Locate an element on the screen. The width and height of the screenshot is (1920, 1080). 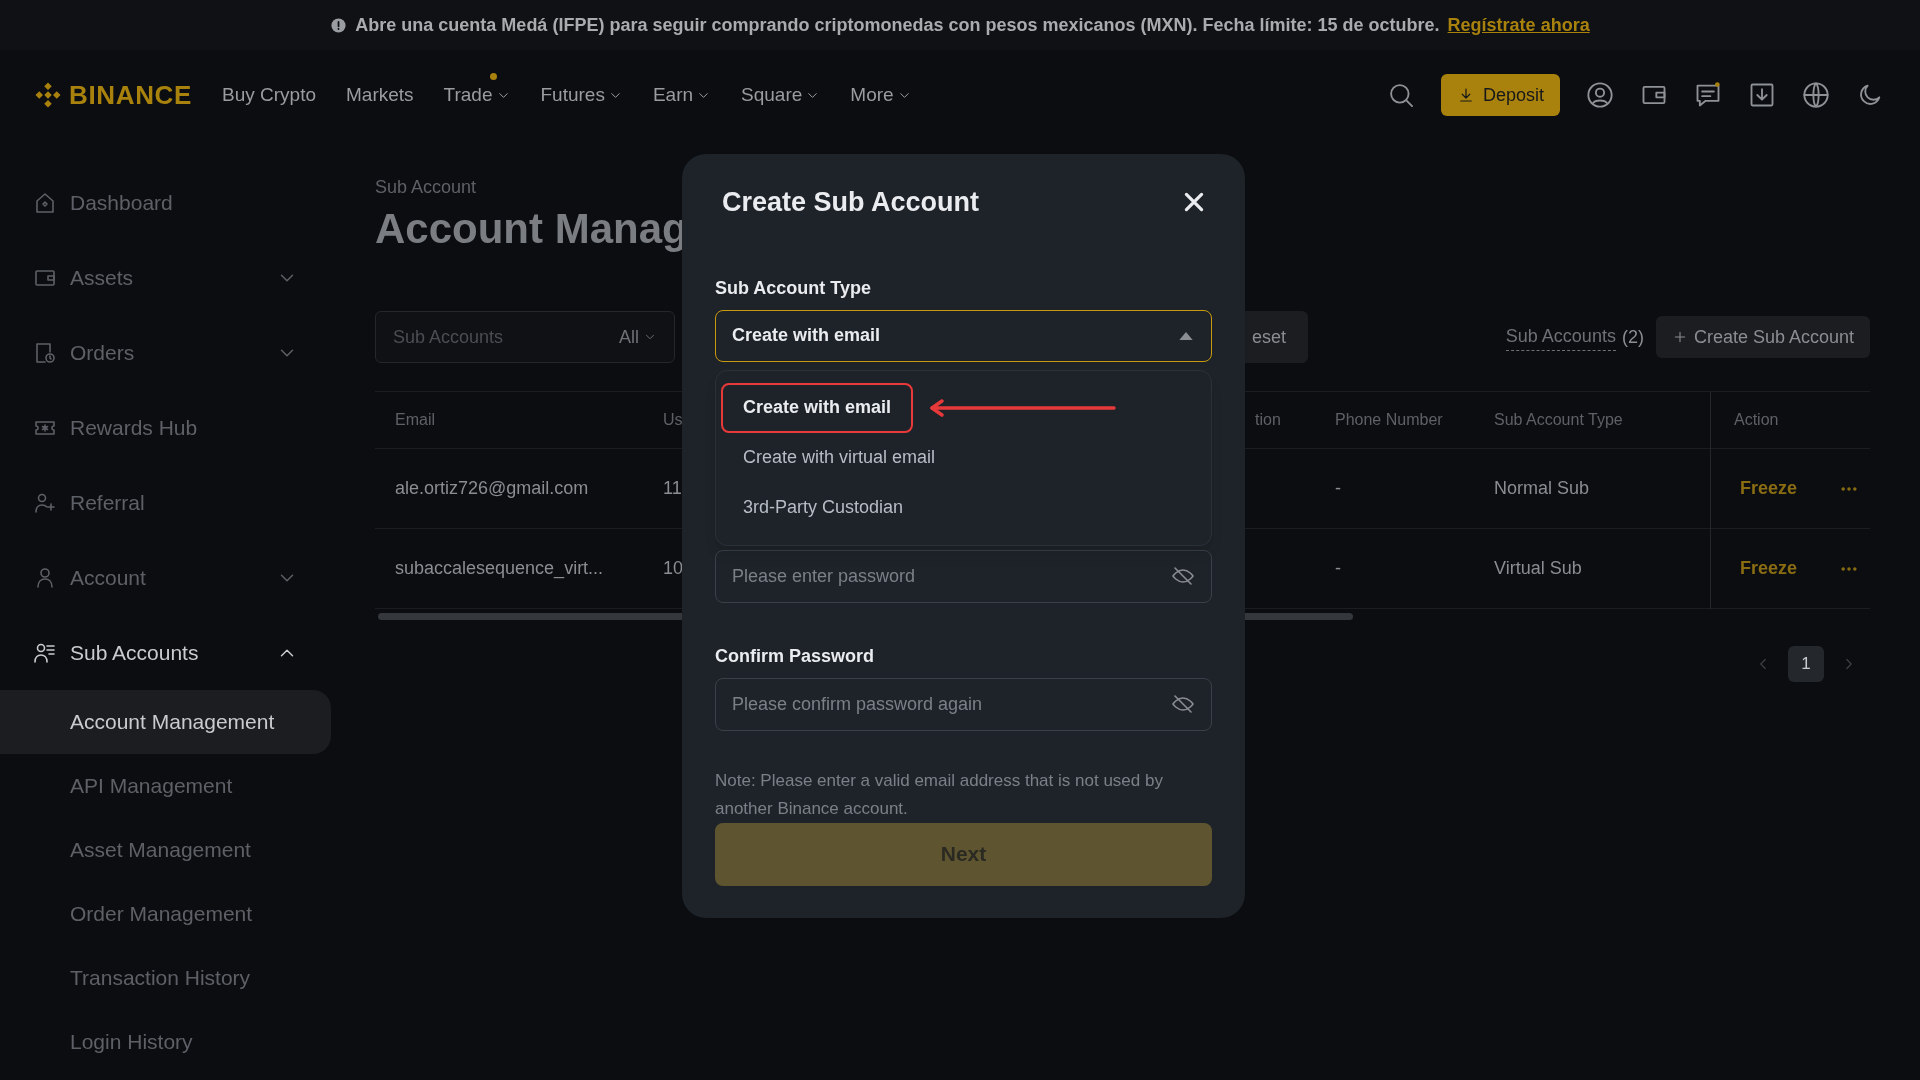
logo-icon is located at coordinates (48, 95).